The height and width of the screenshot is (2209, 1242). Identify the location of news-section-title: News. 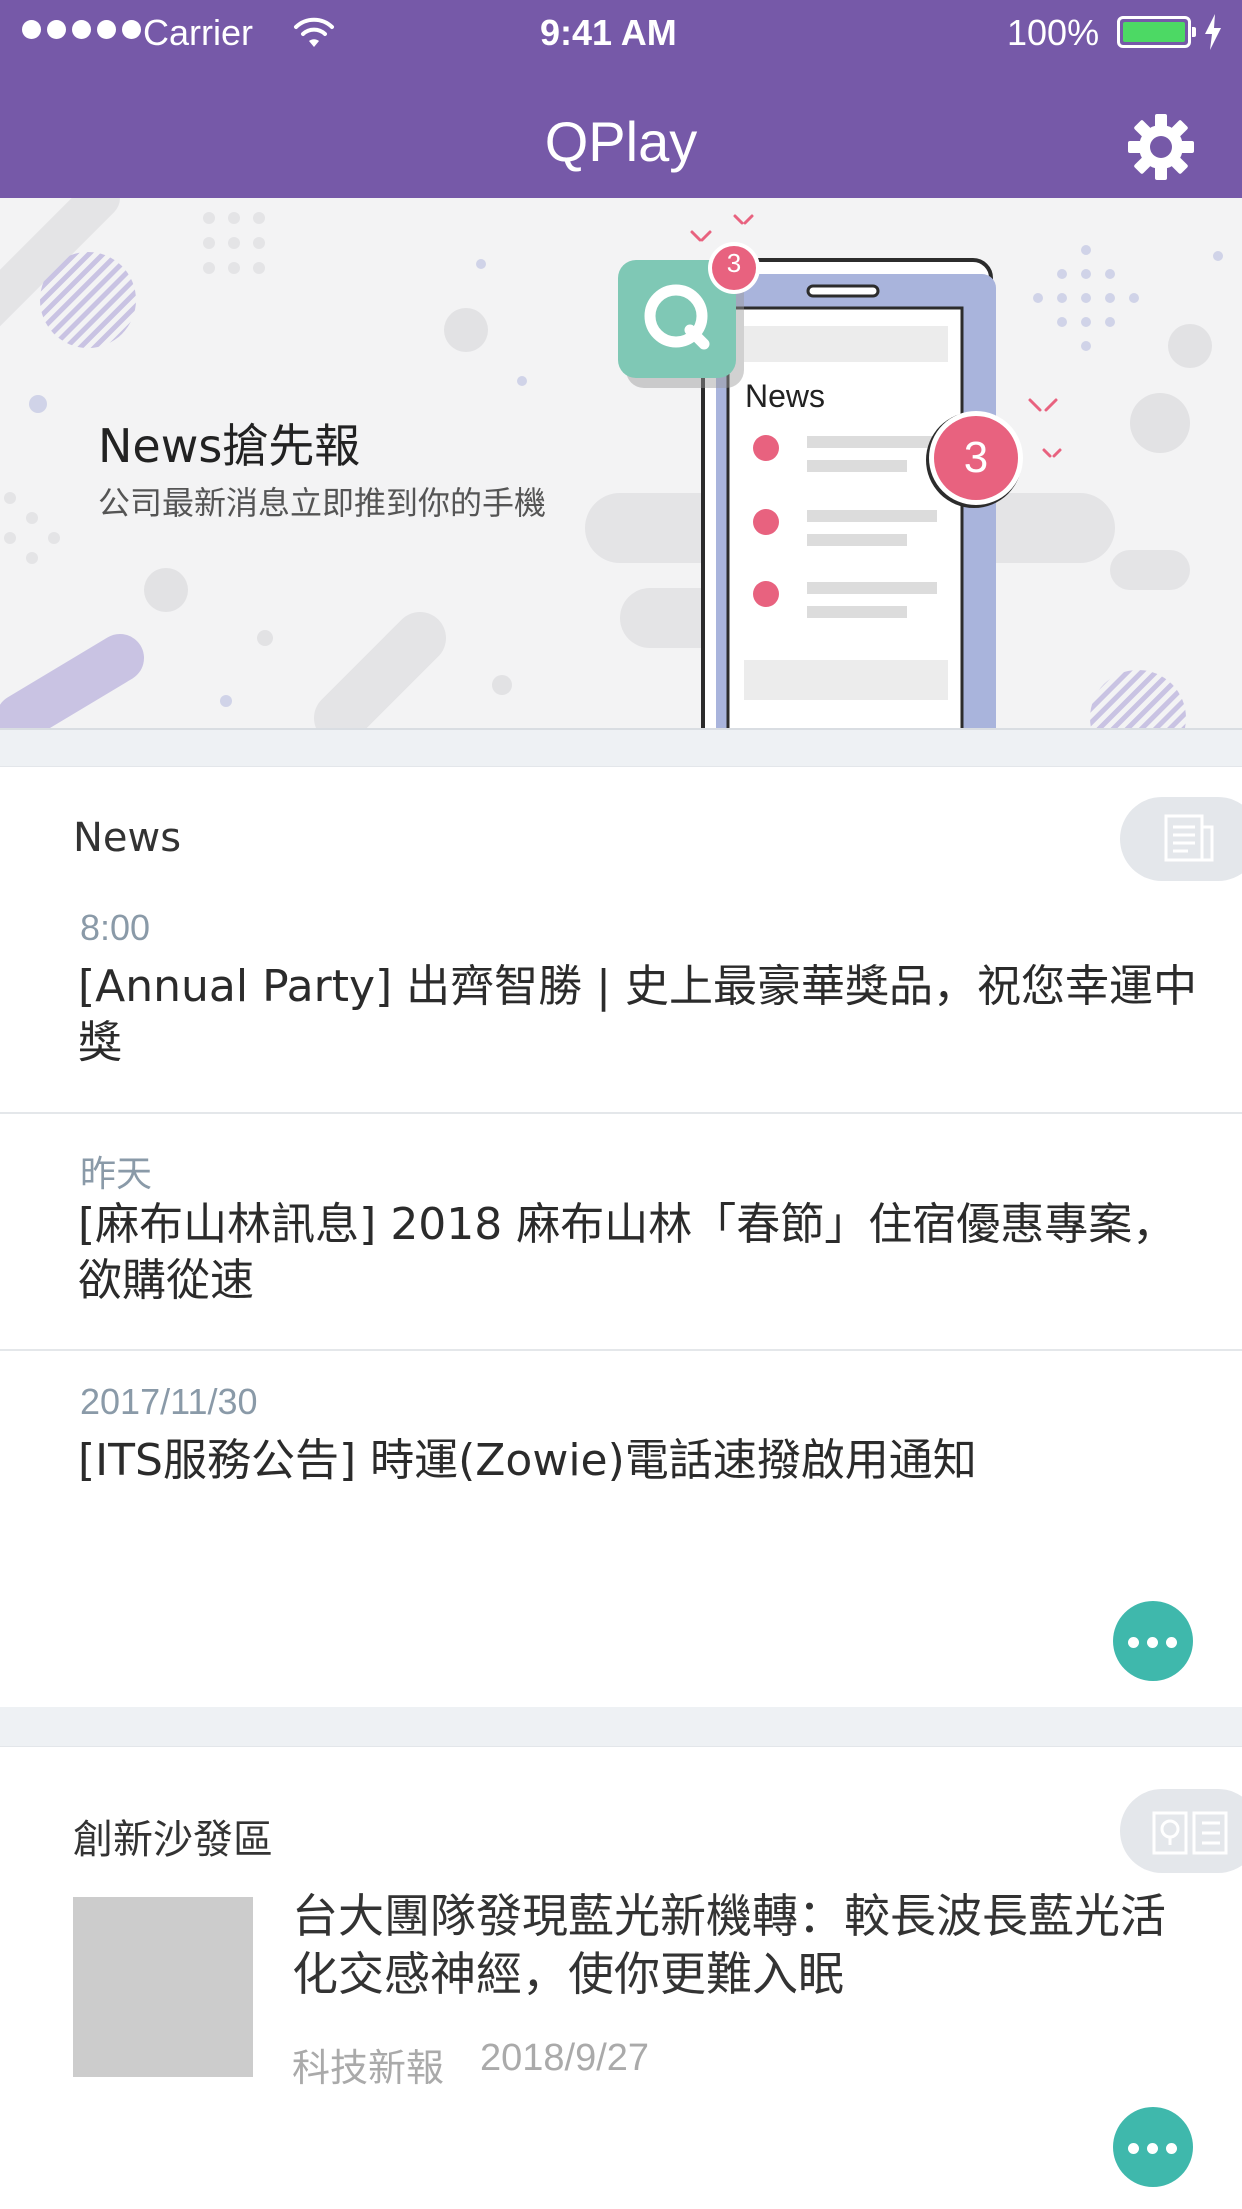
(127, 838).